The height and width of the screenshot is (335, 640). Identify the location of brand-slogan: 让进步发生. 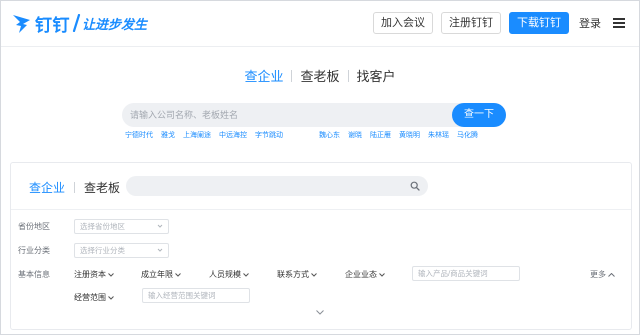
(115, 24).